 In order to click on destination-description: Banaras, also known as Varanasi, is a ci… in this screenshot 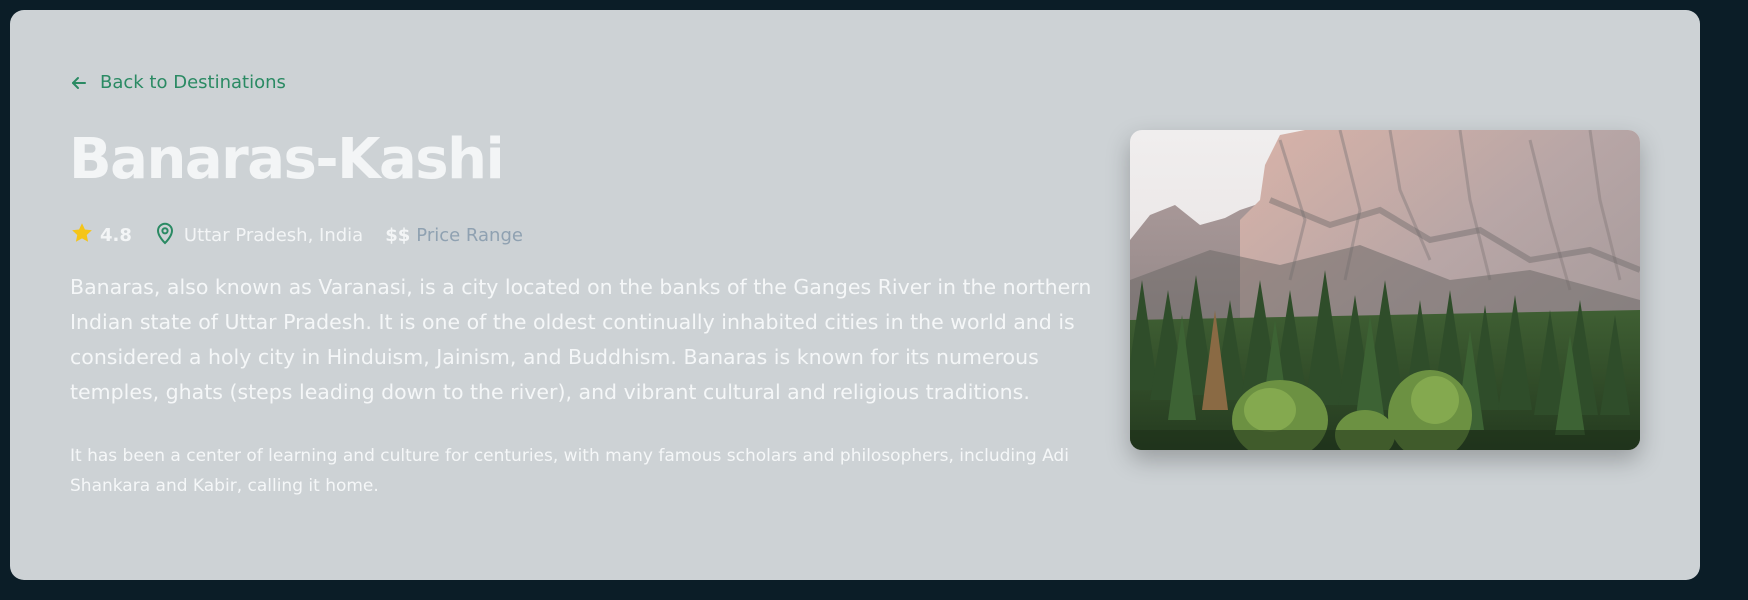, I will do `click(581, 339)`.